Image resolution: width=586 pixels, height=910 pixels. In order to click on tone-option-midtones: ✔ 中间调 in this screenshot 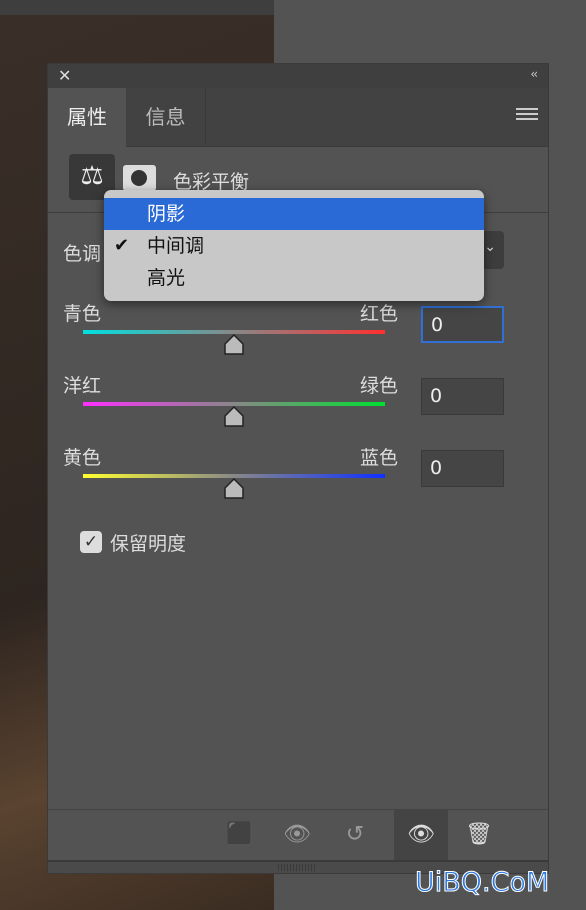, I will do `click(294, 246)`.